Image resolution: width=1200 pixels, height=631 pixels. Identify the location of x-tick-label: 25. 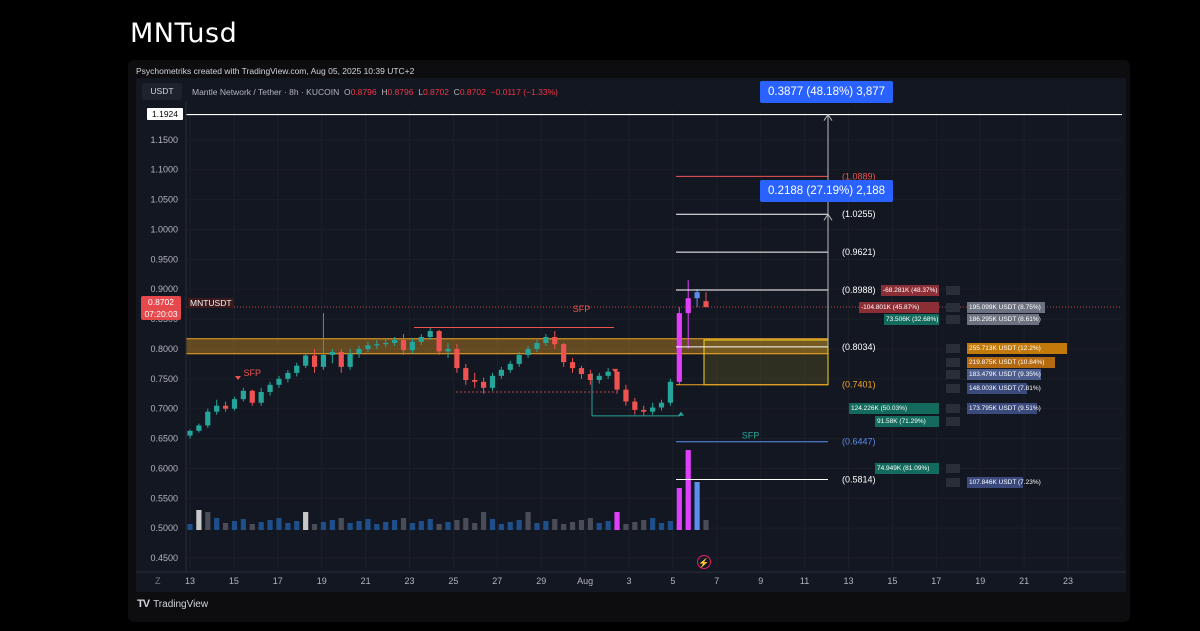
(453, 581).